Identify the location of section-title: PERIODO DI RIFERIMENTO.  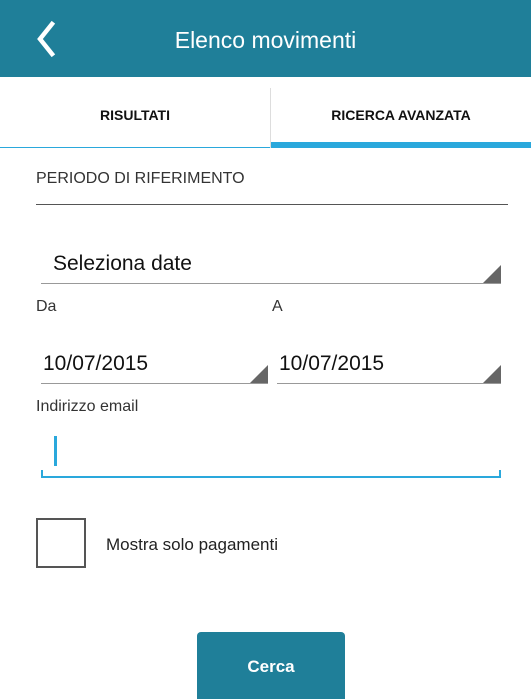
(140, 178).